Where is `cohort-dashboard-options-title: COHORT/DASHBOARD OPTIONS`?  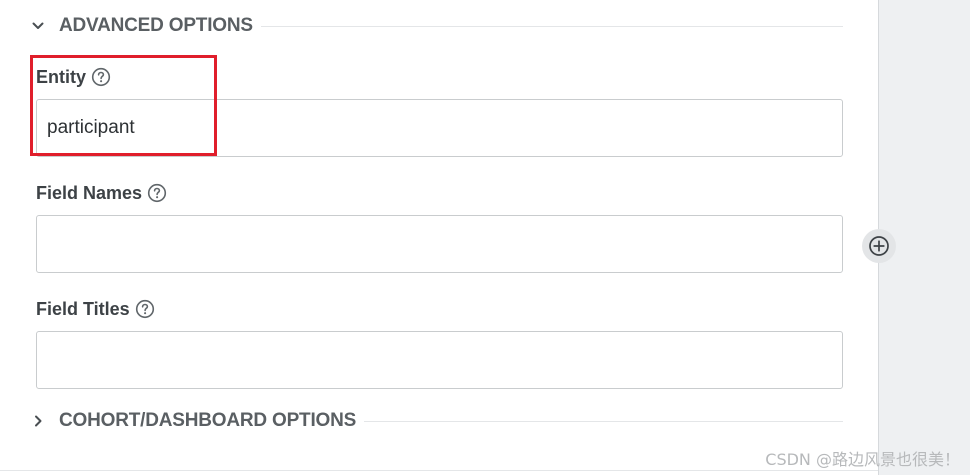 cohort-dashboard-options-title: COHORT/DASHBOARD OPTIONS is located at coordinates (208, 420).